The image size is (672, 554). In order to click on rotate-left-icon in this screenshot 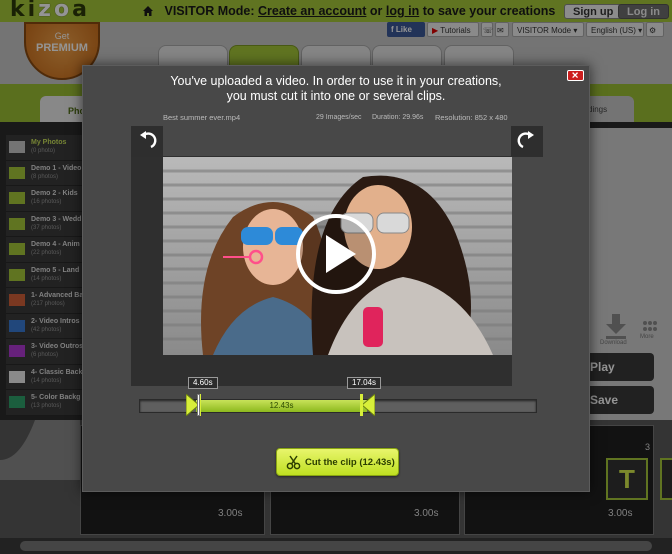, I will do `click(148, 140)`.